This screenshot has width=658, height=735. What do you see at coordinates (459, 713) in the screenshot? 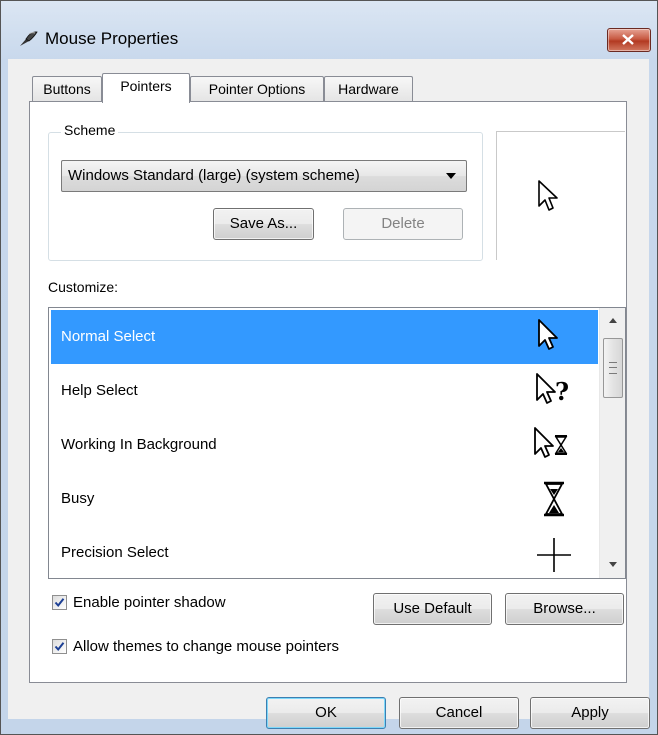
I see `cancel-button: Cancel` at bounding box center [459, 713].